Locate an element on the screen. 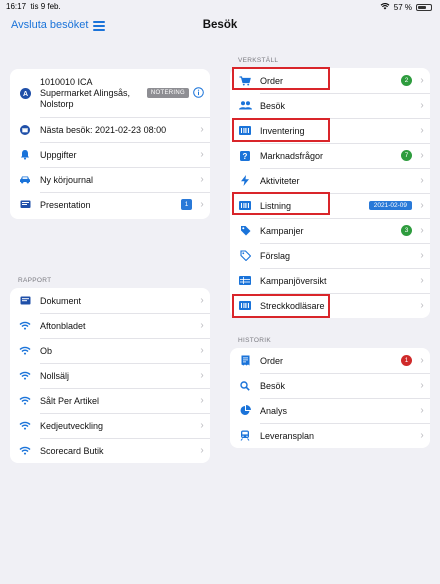 The height and width of the screenshot is (584, 440). customer-a-icon: A is located at coordinates (25, 93).